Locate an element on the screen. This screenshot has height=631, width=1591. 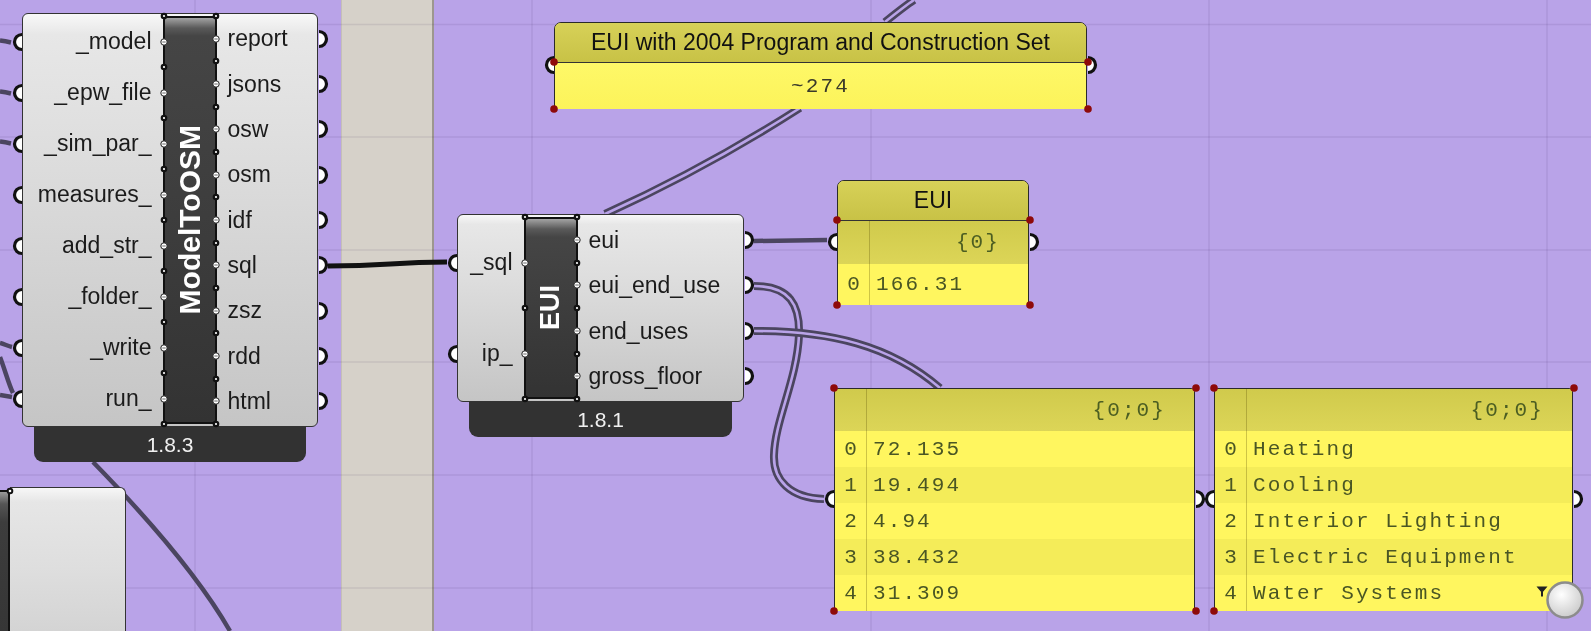
input-label: _sim_par_ is located at coordinates (98, 143).